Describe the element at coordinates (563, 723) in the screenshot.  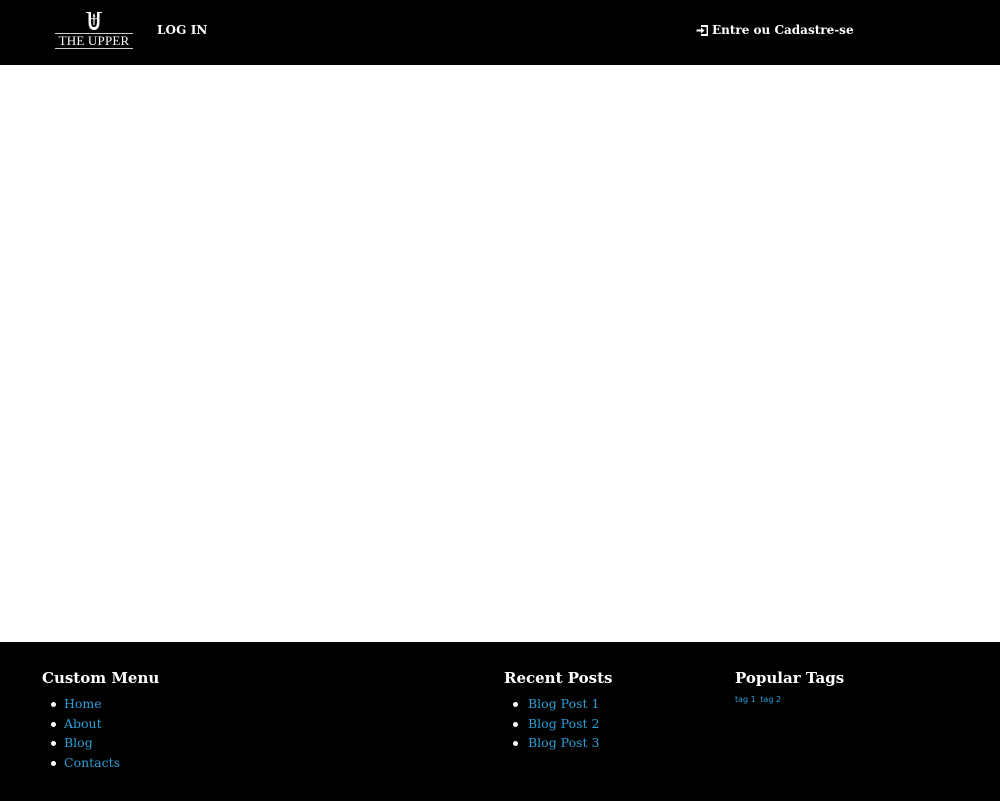
I see `post-link-2: Blog Post 2` at that location.